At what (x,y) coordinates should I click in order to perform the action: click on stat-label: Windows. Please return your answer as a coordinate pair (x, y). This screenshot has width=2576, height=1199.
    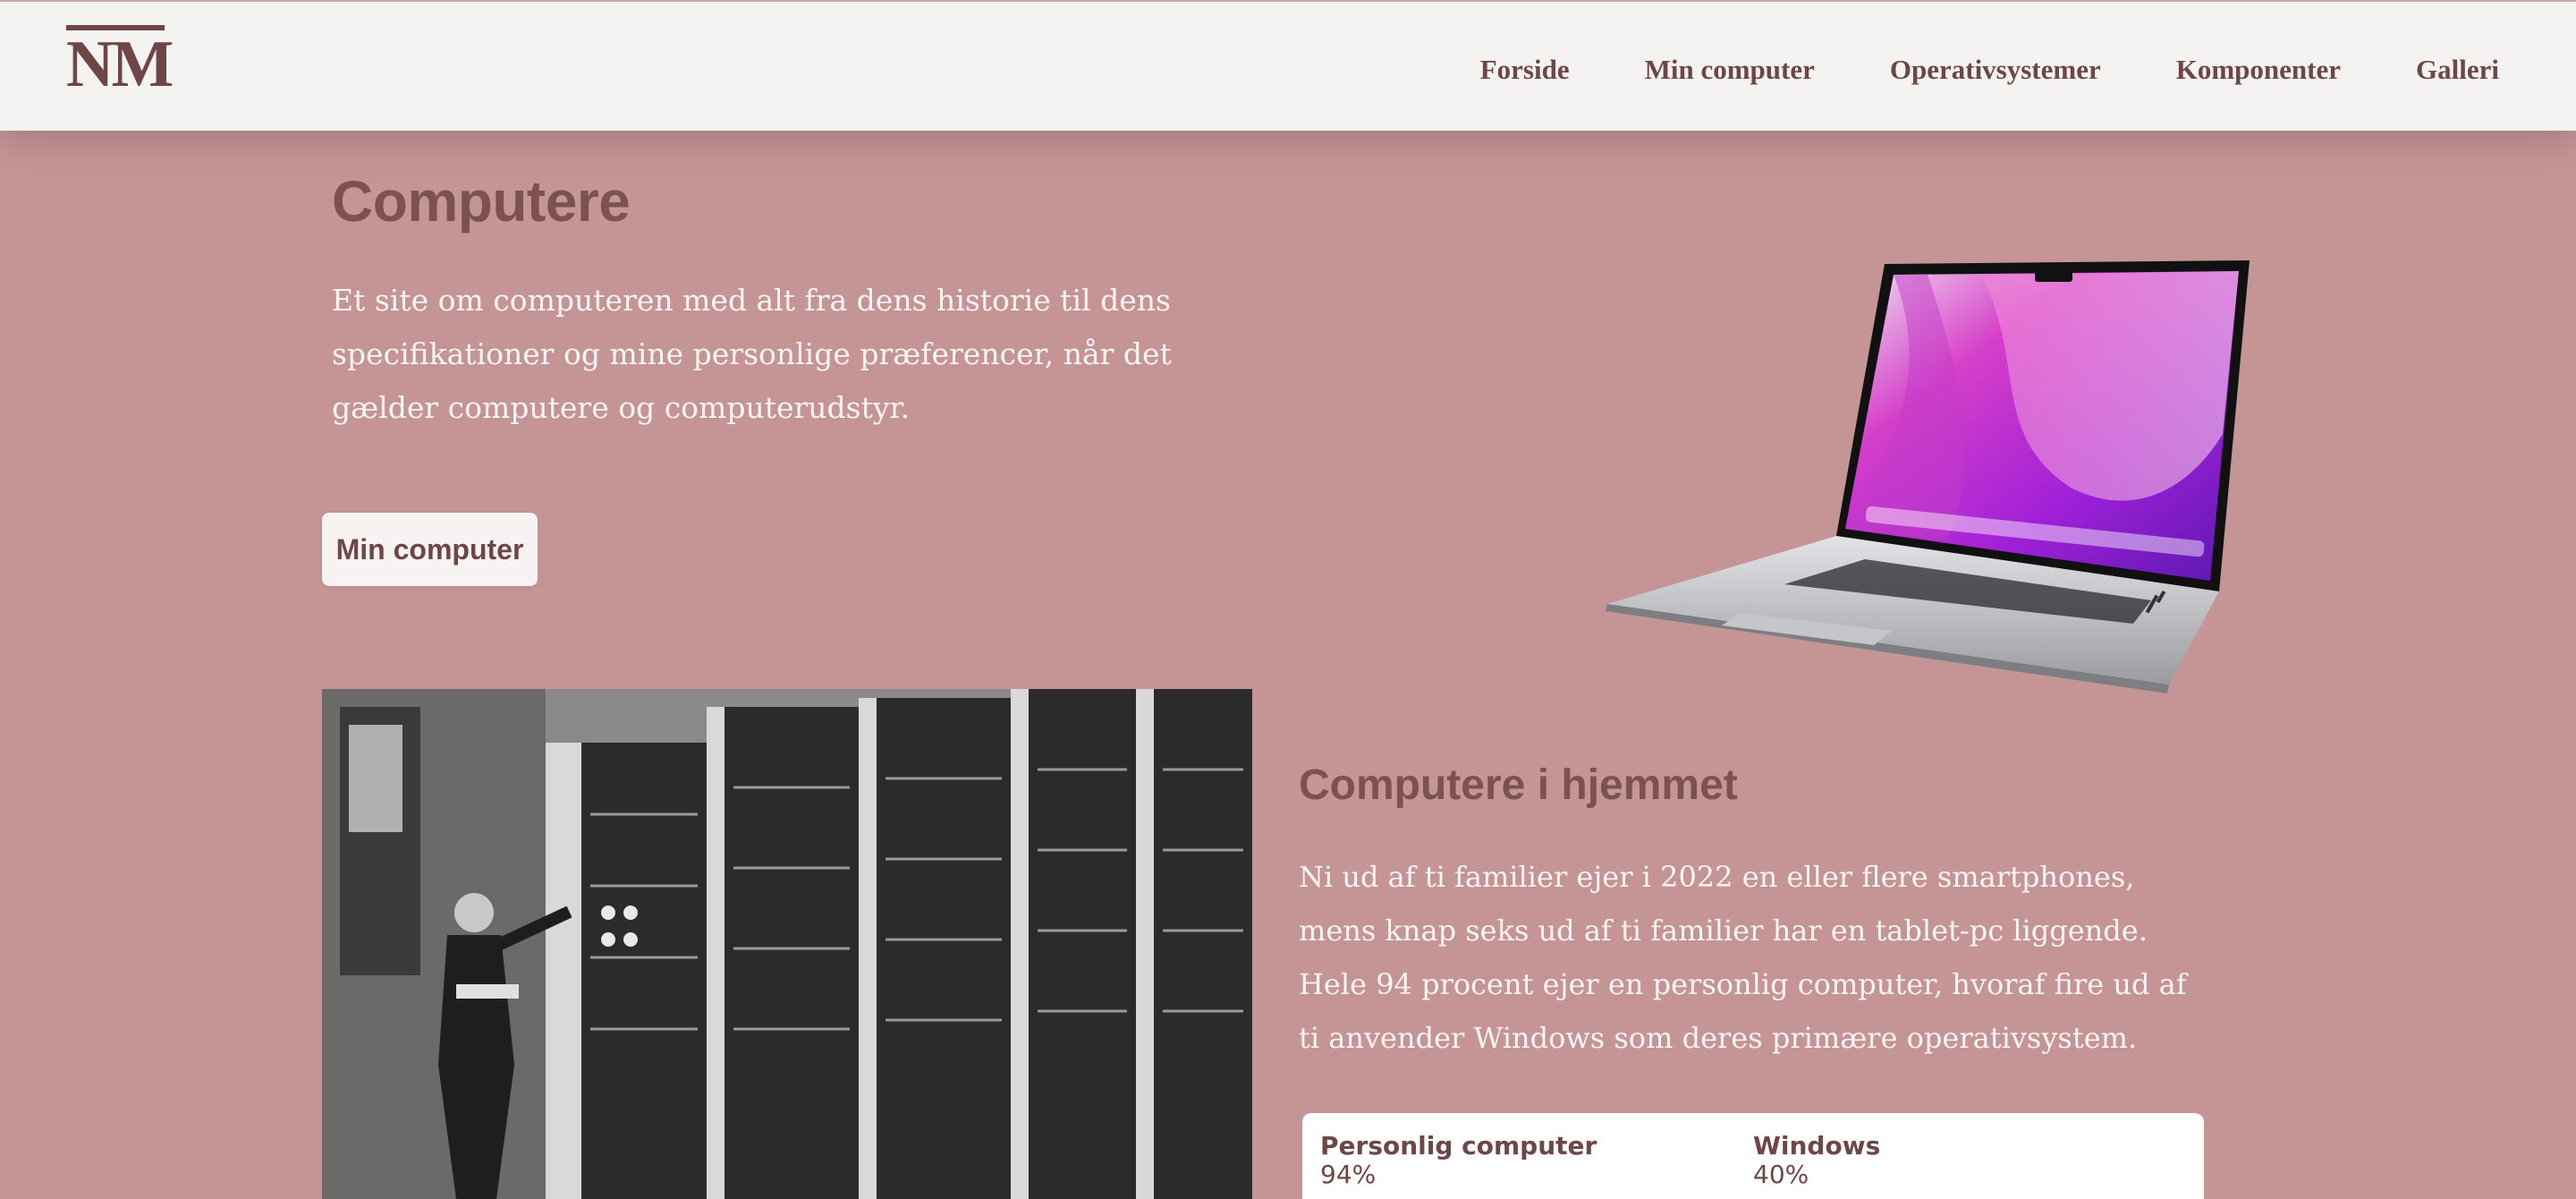
    Looking at the image, I should click on (1817, 1146).